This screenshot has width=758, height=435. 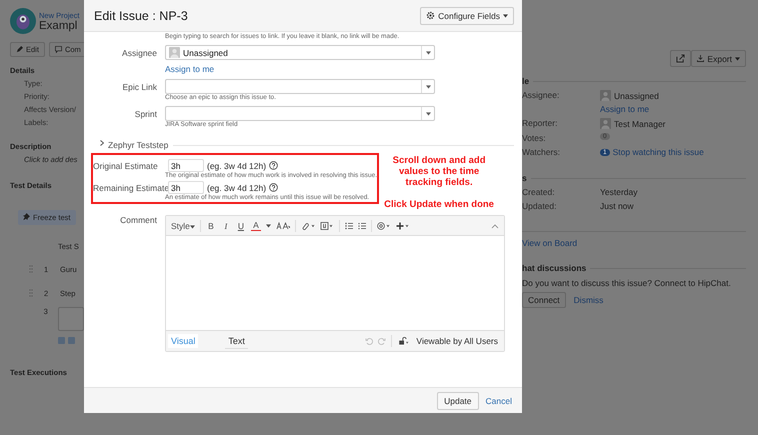 I want to click on field-label: Assignee:, so click(x=541, y=96).